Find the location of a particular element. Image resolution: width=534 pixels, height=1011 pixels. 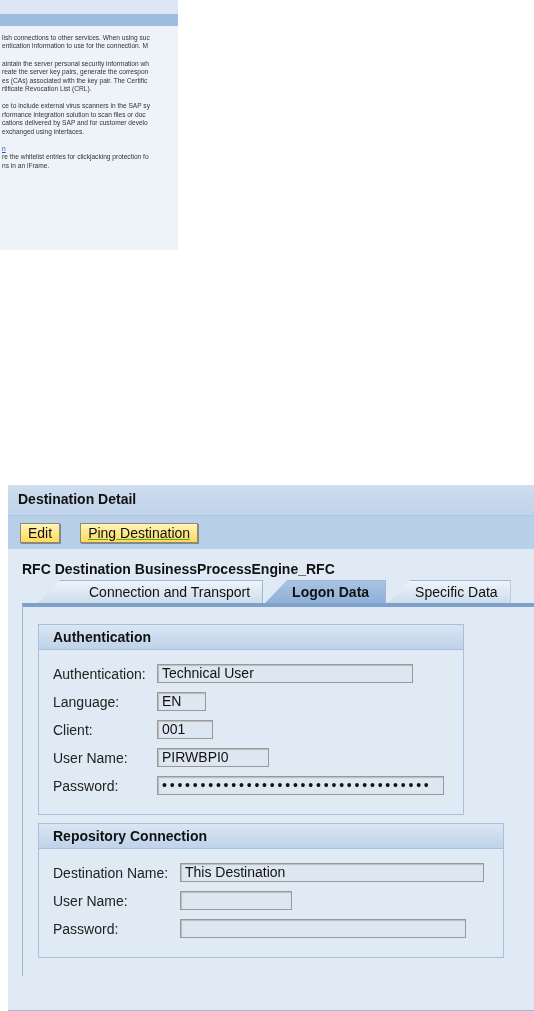

section-heading: RFC Destination BusinessProcessEngine_RFC is located at coordinates (179, 569).